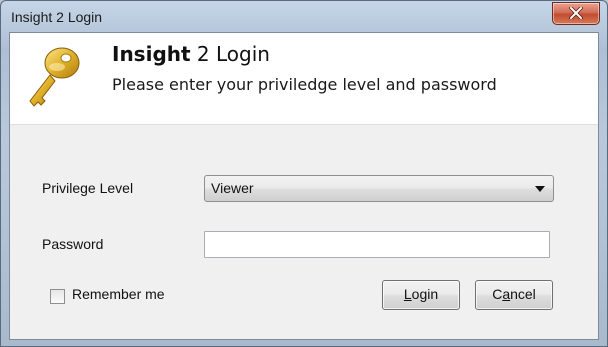 The height and width of the screenshot is (347, 608). I want to click on login-button: Login, so click(421, 295).